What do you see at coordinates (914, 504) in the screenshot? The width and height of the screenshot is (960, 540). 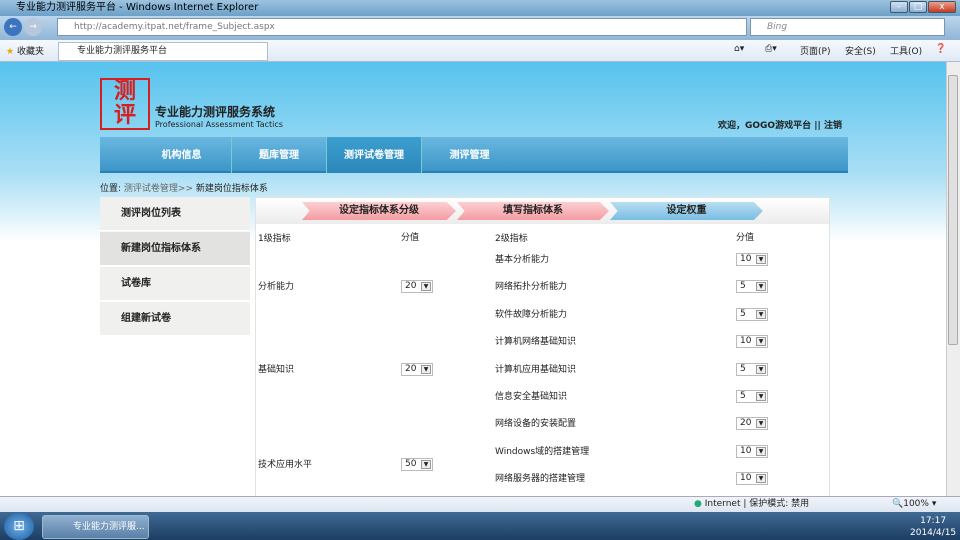 I see `zoom-level: 🔍100% ▾` at bounding box center [914, 504].